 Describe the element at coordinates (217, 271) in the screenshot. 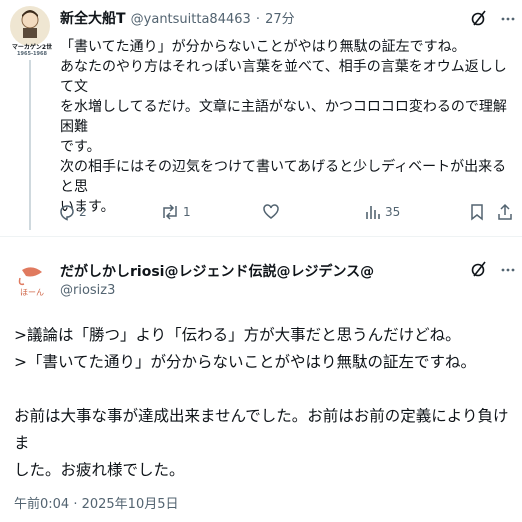

I see `main-display-name: だがしかしriosi@レジェンド伝説@レジデンス@` at that location.